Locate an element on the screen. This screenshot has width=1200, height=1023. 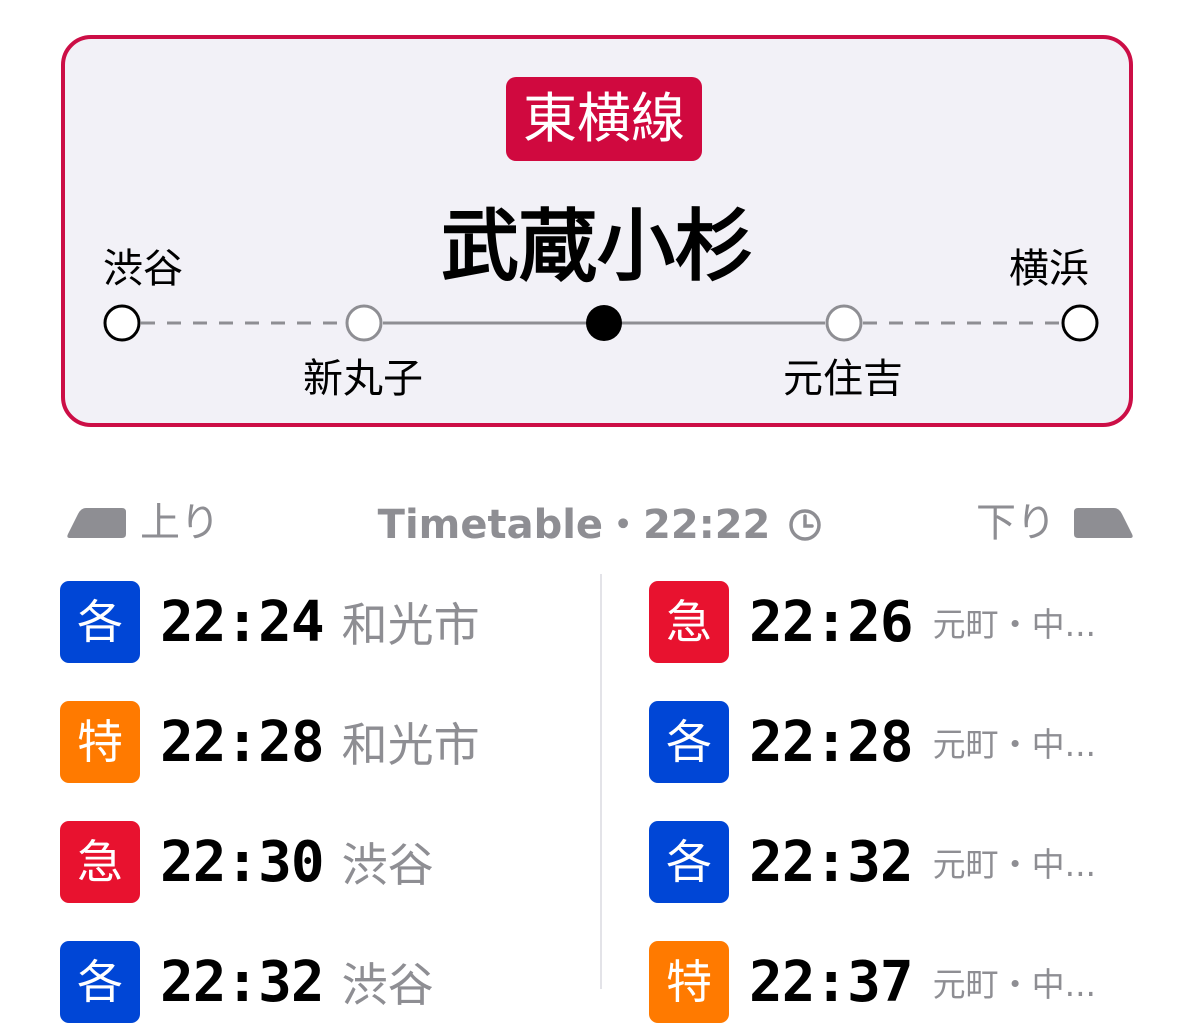
up-departure-row: 特 22:28 和光市 is located at coordinates (270, 742).